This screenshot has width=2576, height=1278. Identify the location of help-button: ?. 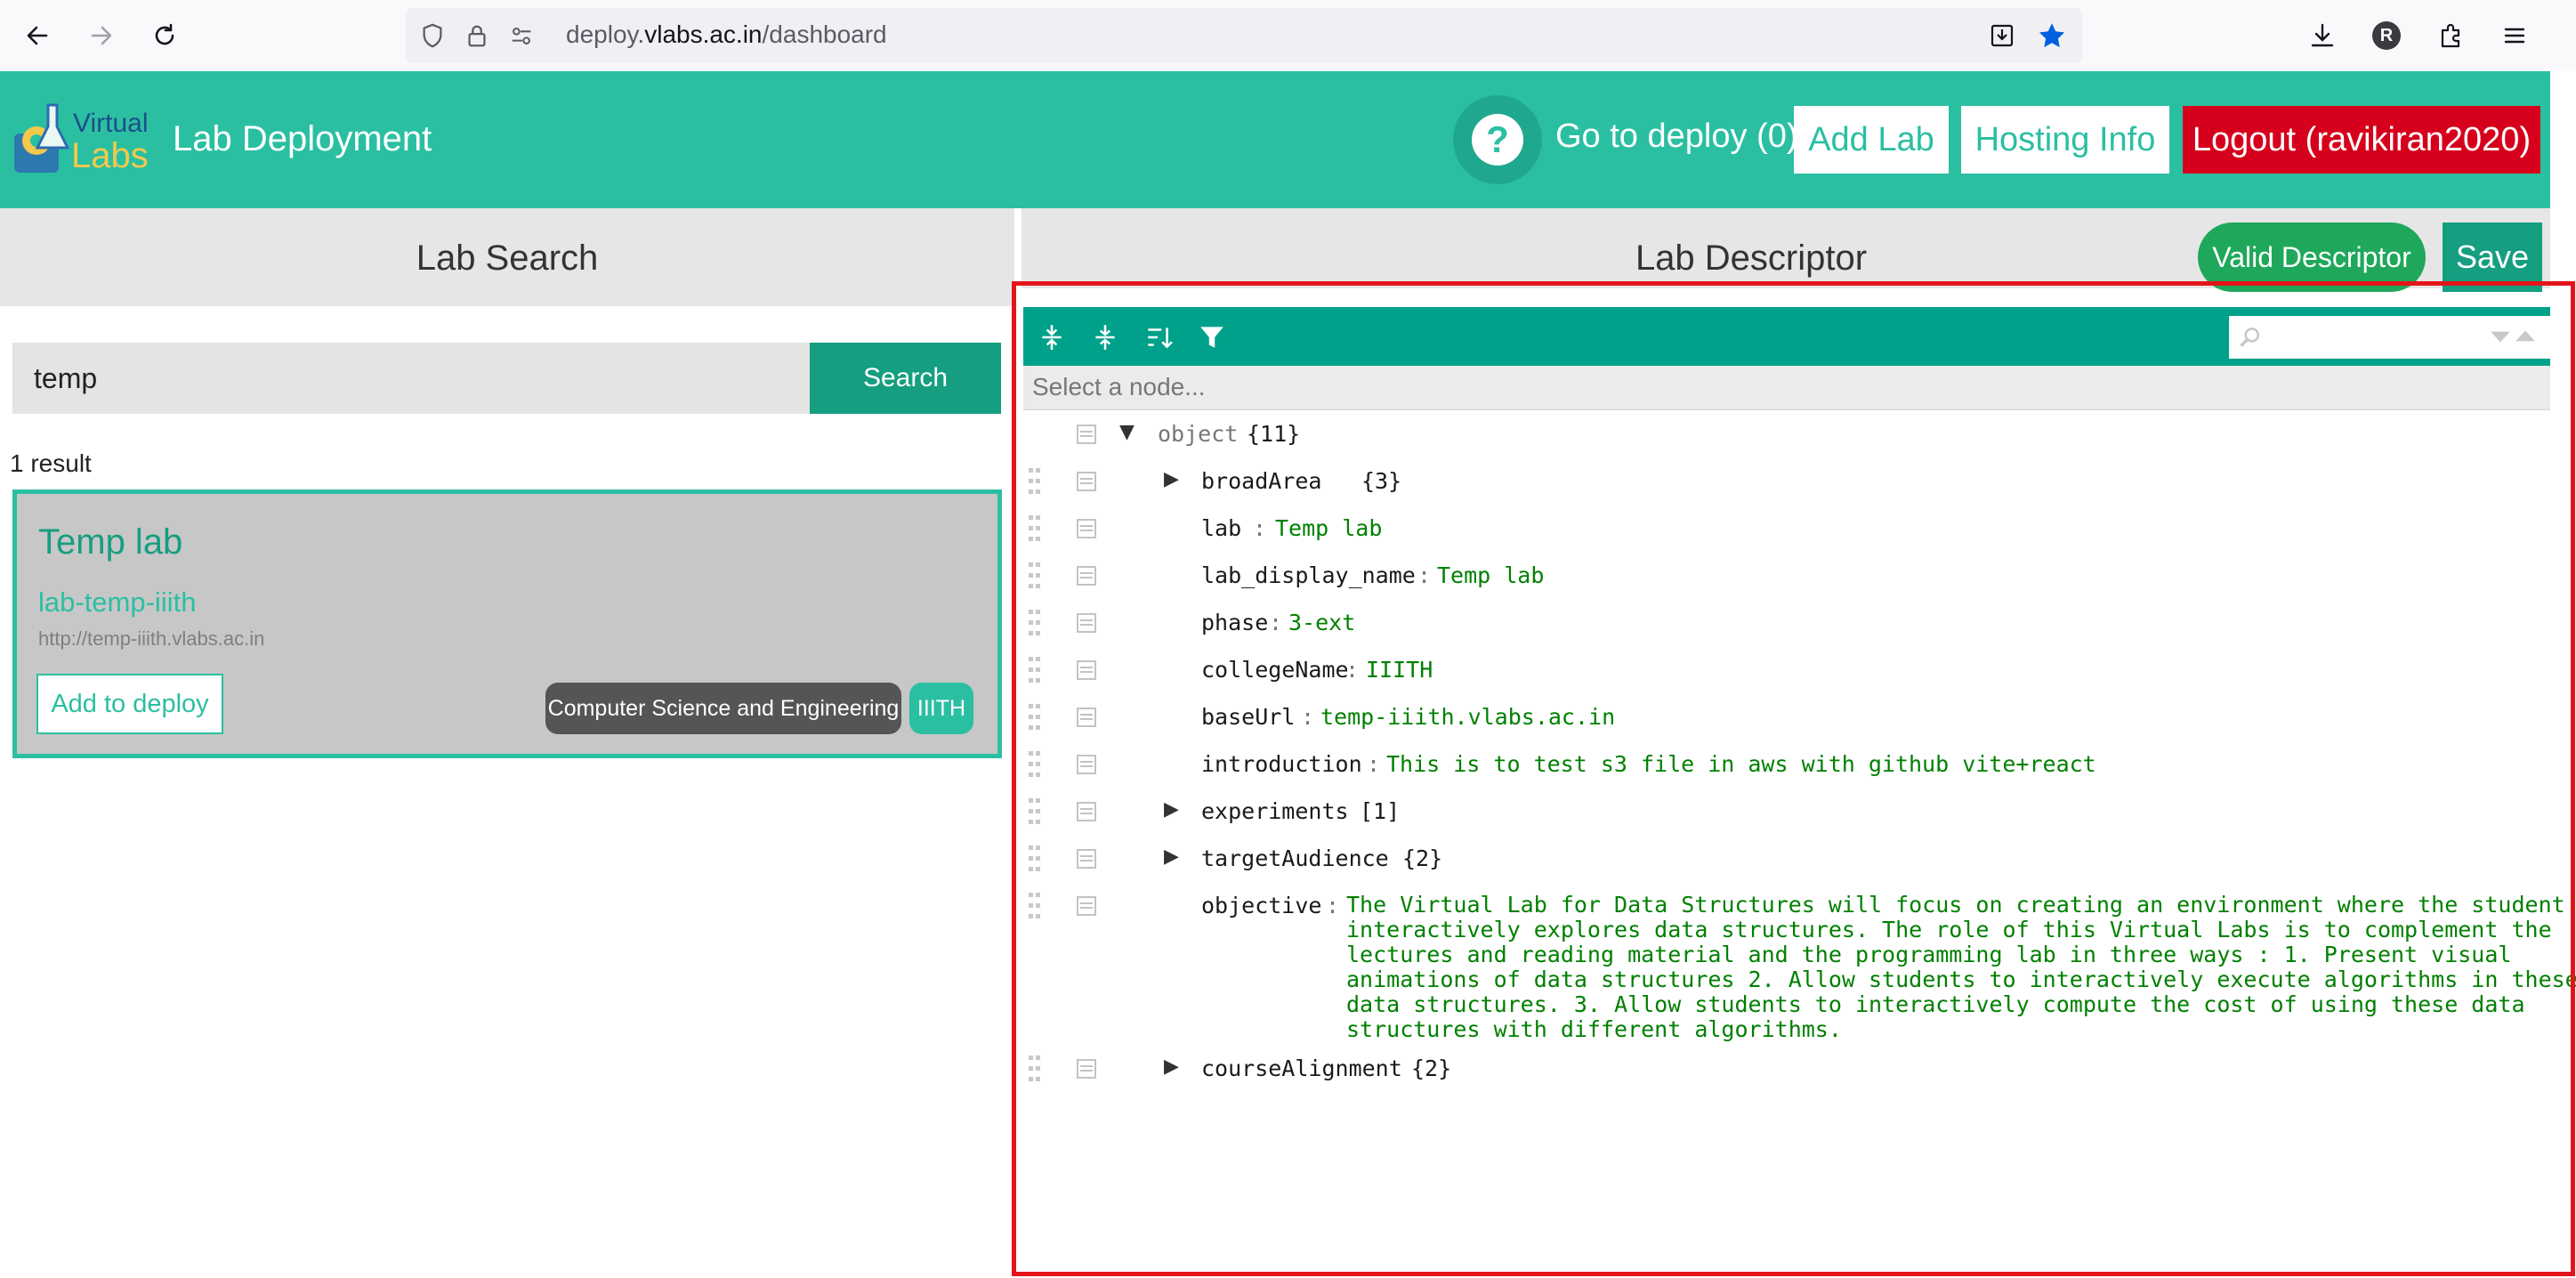
(1497, 139).